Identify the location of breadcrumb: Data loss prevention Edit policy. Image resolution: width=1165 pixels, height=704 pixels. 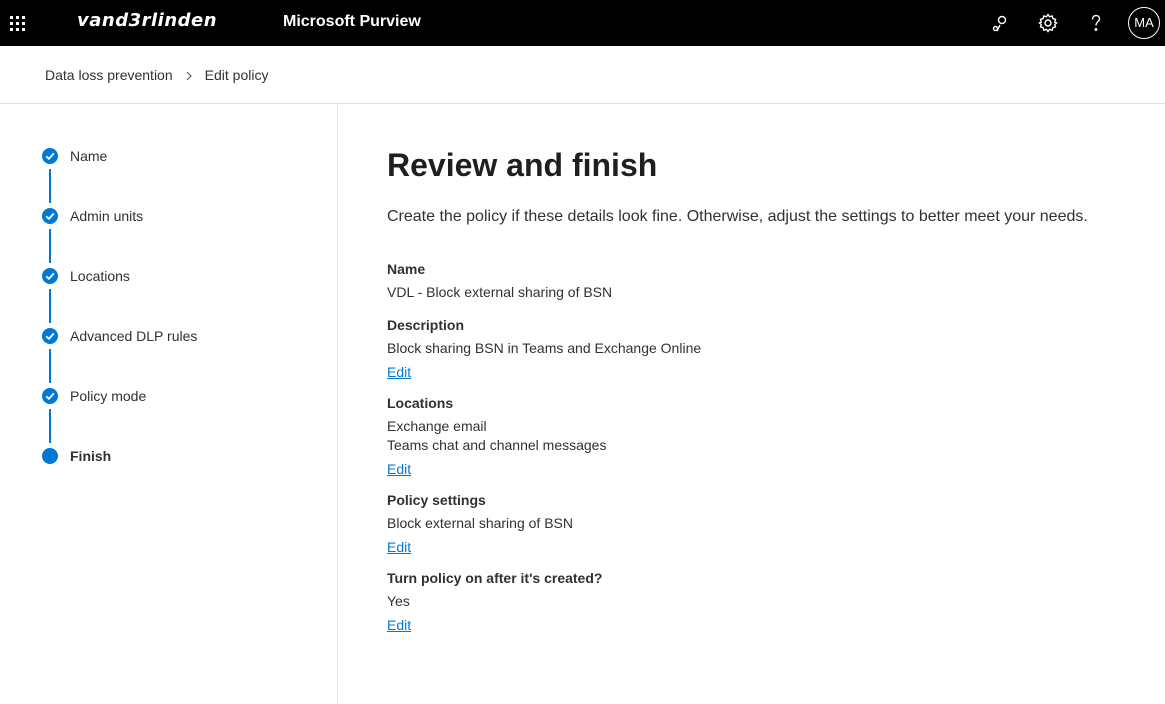
(156, 75).